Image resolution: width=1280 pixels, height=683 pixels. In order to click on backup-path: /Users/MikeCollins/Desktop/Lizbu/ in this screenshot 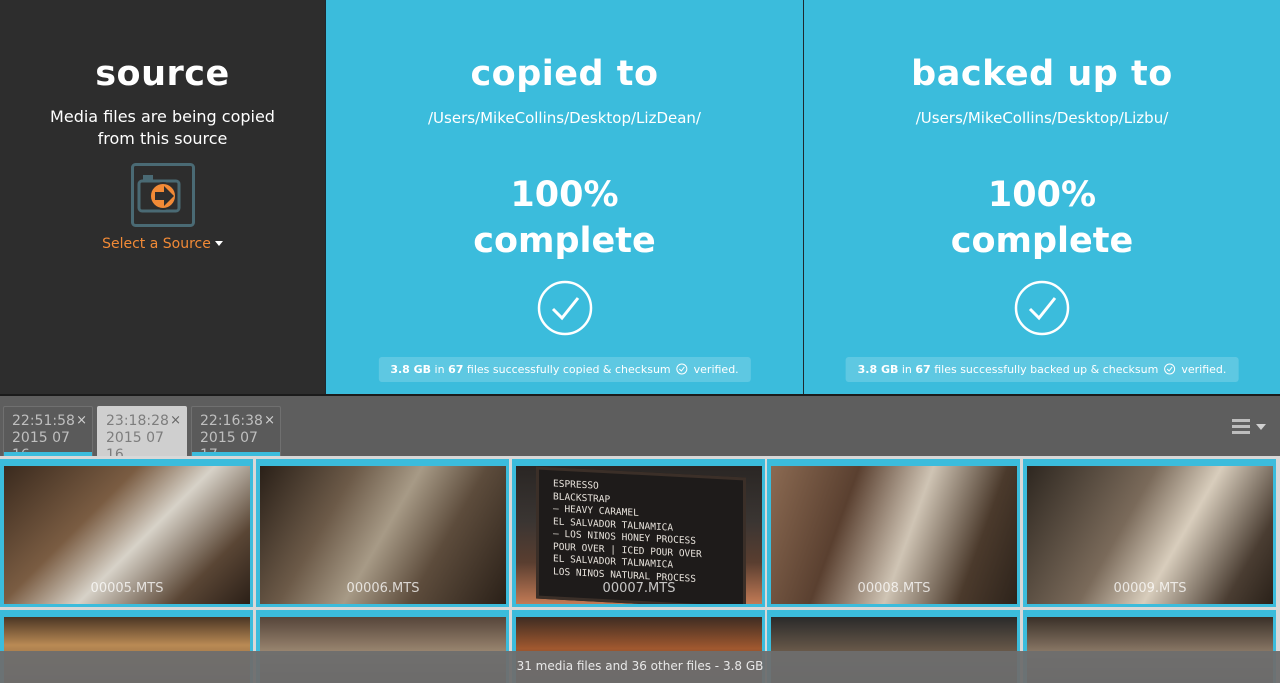, I will do `click(1042, 118)`.